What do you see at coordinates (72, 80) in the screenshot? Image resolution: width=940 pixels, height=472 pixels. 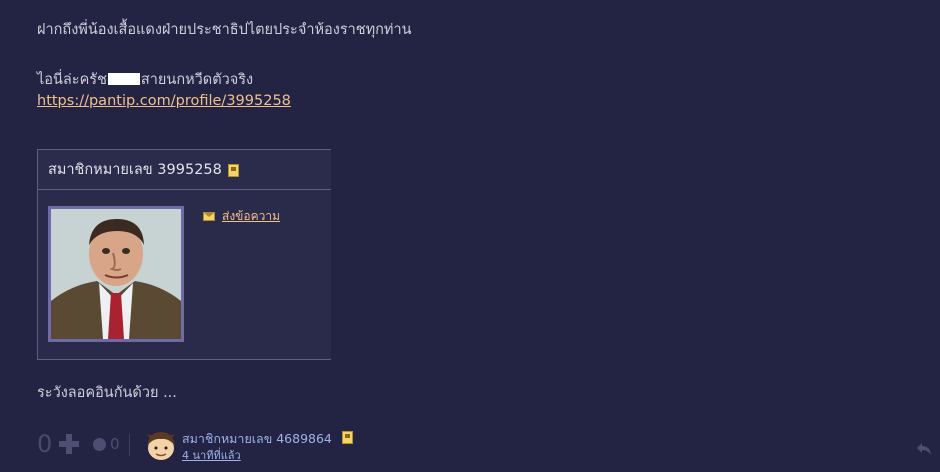 I see `post-line-2-prefix: ไอนี่ล่ะครัช` at bounding box center [72, 80].